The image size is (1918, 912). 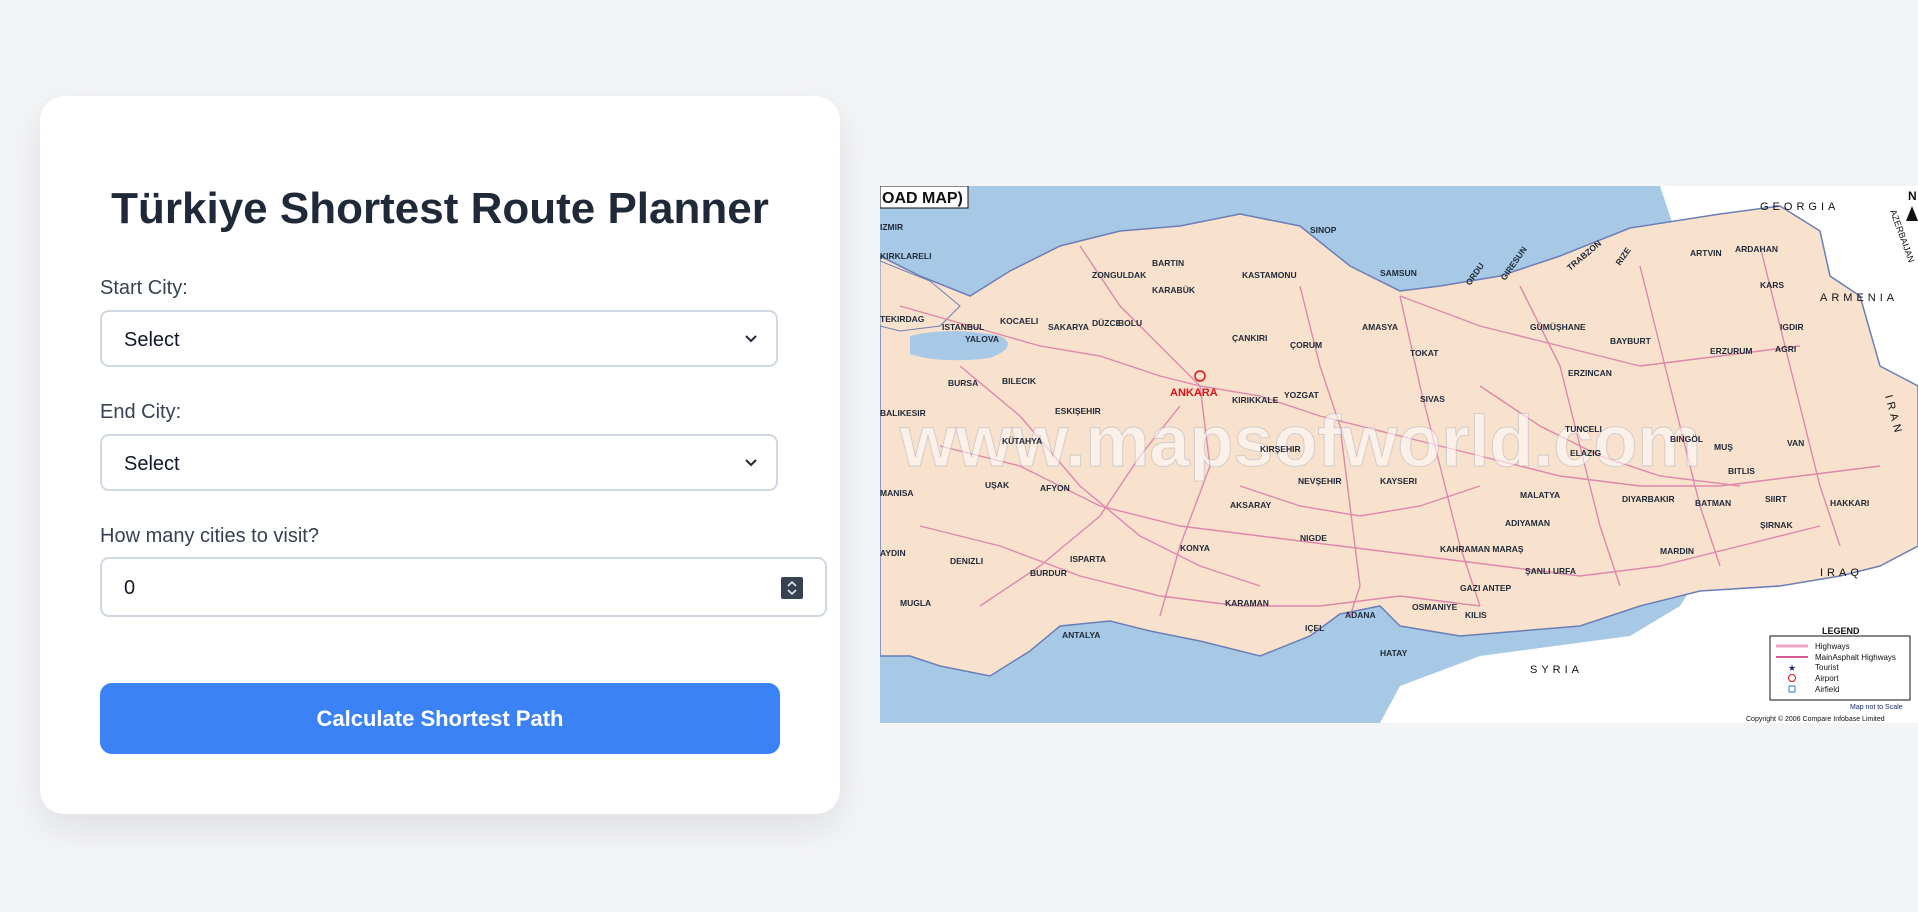 I want to click on city-label: MARDIN, so click(x=1677, y=551).